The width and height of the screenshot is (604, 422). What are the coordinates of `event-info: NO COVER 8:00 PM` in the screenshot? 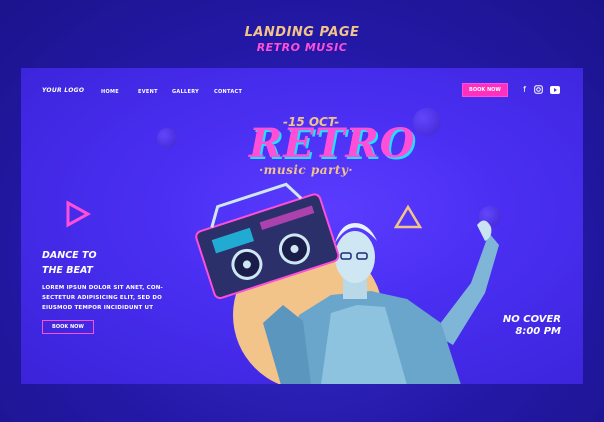 It's located at (525, 326).